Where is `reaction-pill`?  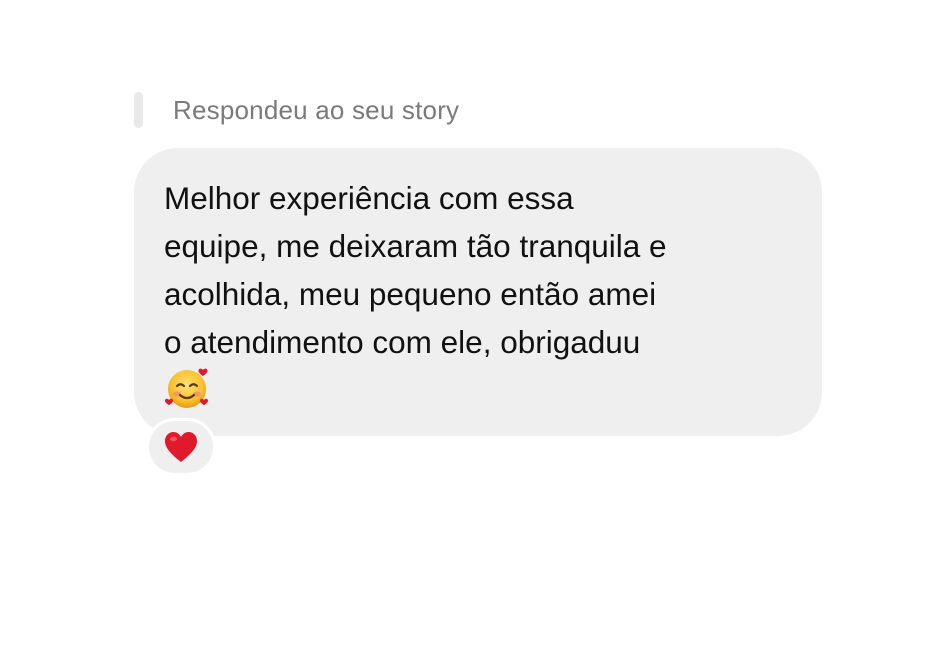 reaction-pill is located at coordinates (181, 447).